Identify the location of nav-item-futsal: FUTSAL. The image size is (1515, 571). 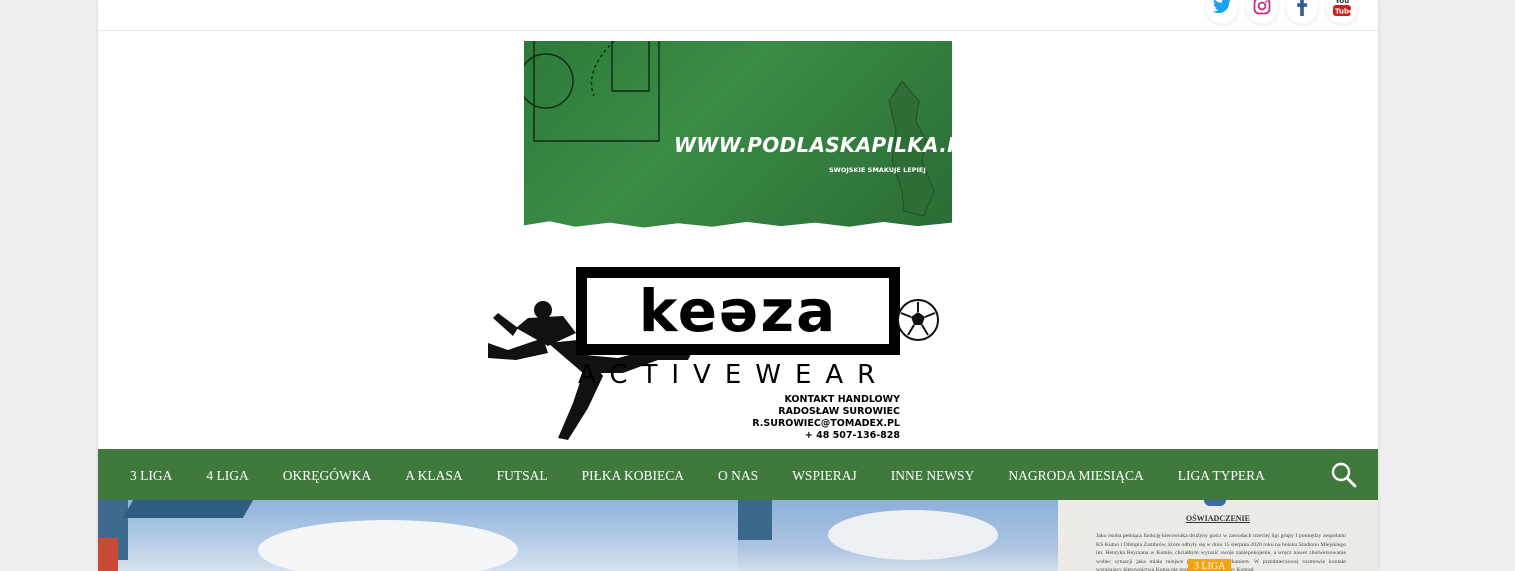
(522, 475).